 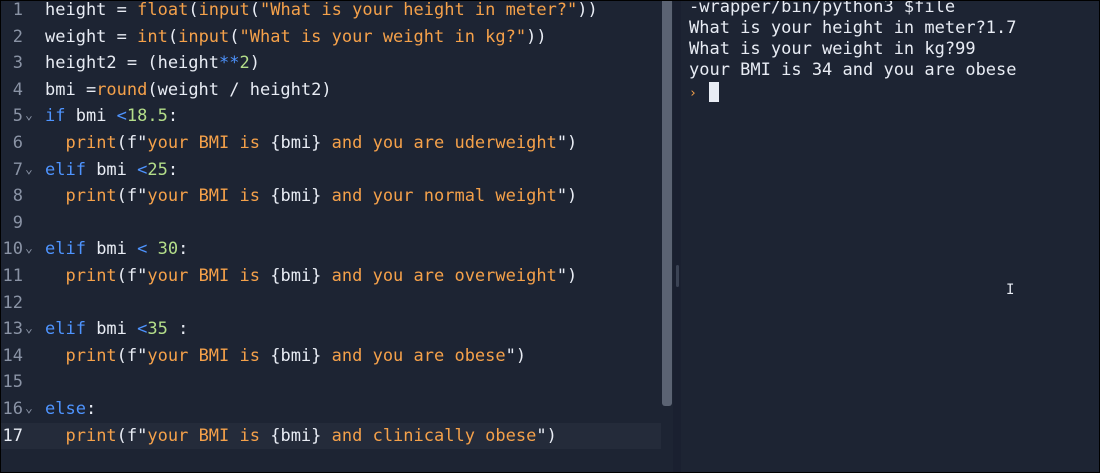 I want to click on code-text: bmi =round(weight / height2), so click(x=188, y=90).